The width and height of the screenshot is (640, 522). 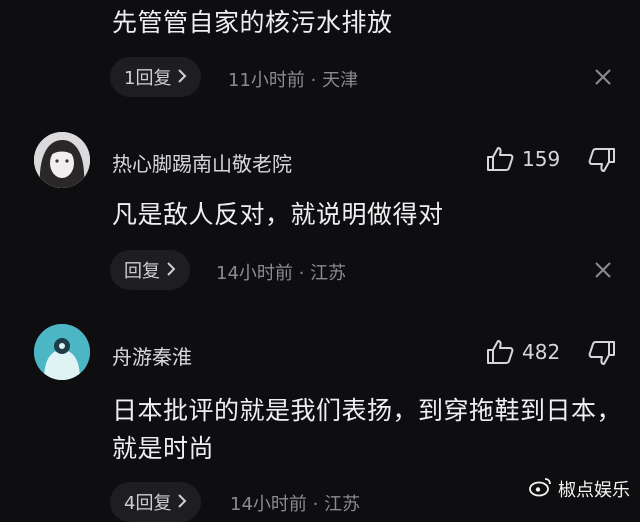 I want to click on reply-button: 1回复, so click(x=156, y=77).